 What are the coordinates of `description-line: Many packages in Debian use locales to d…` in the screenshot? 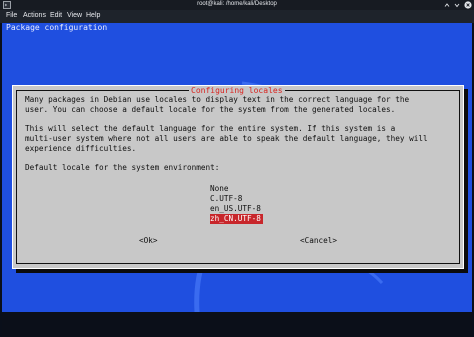 It's located at (217, 99).